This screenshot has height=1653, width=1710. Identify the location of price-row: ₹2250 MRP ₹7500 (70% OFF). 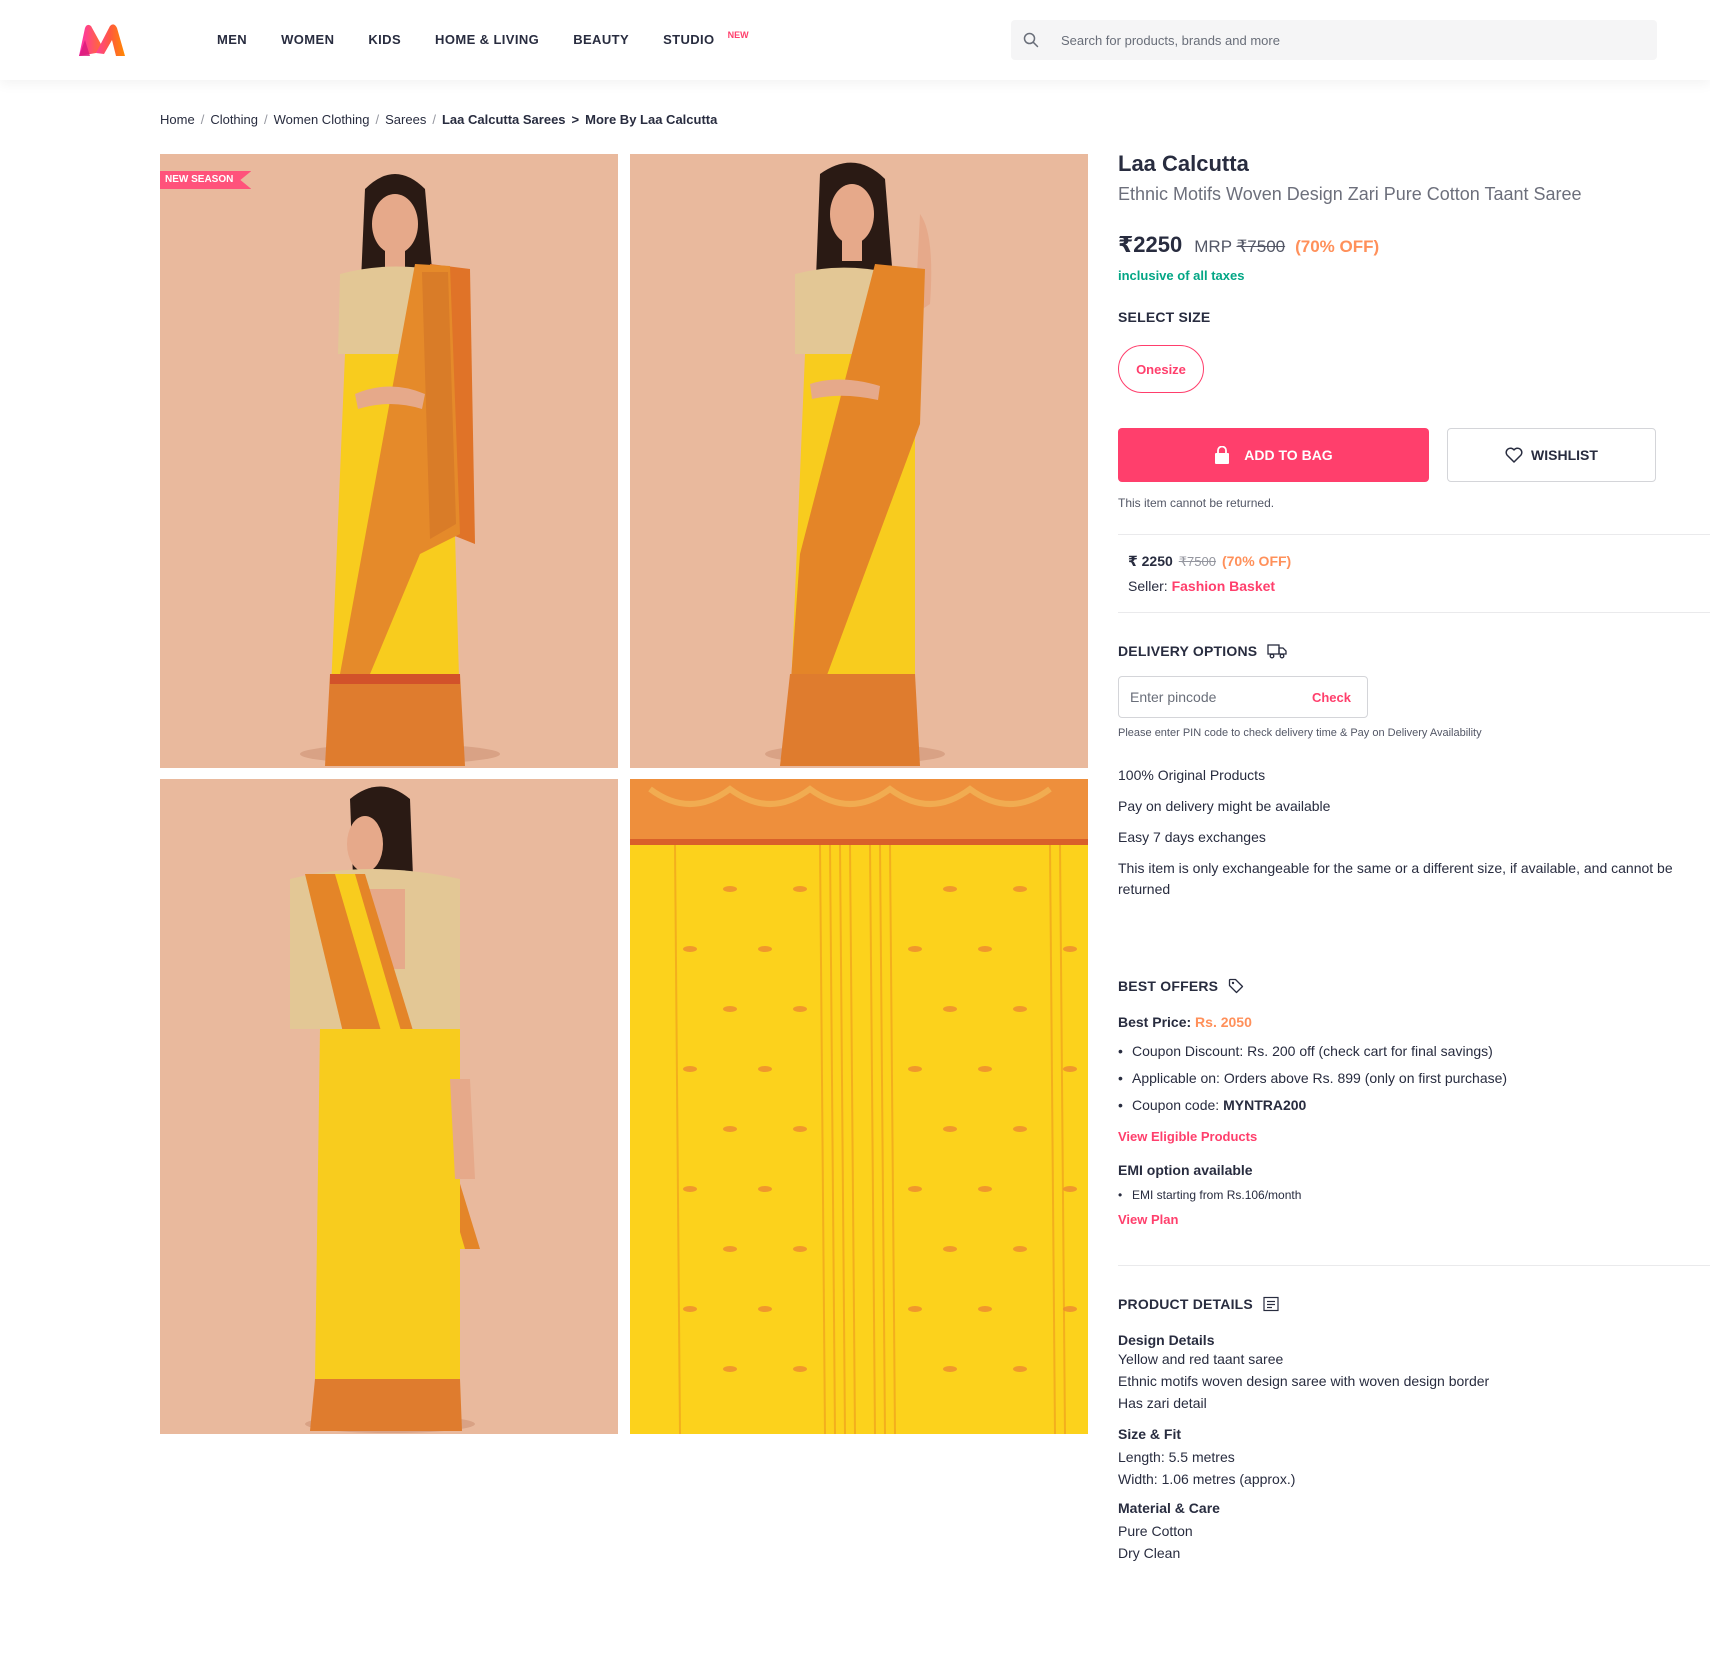
(1414, 245).